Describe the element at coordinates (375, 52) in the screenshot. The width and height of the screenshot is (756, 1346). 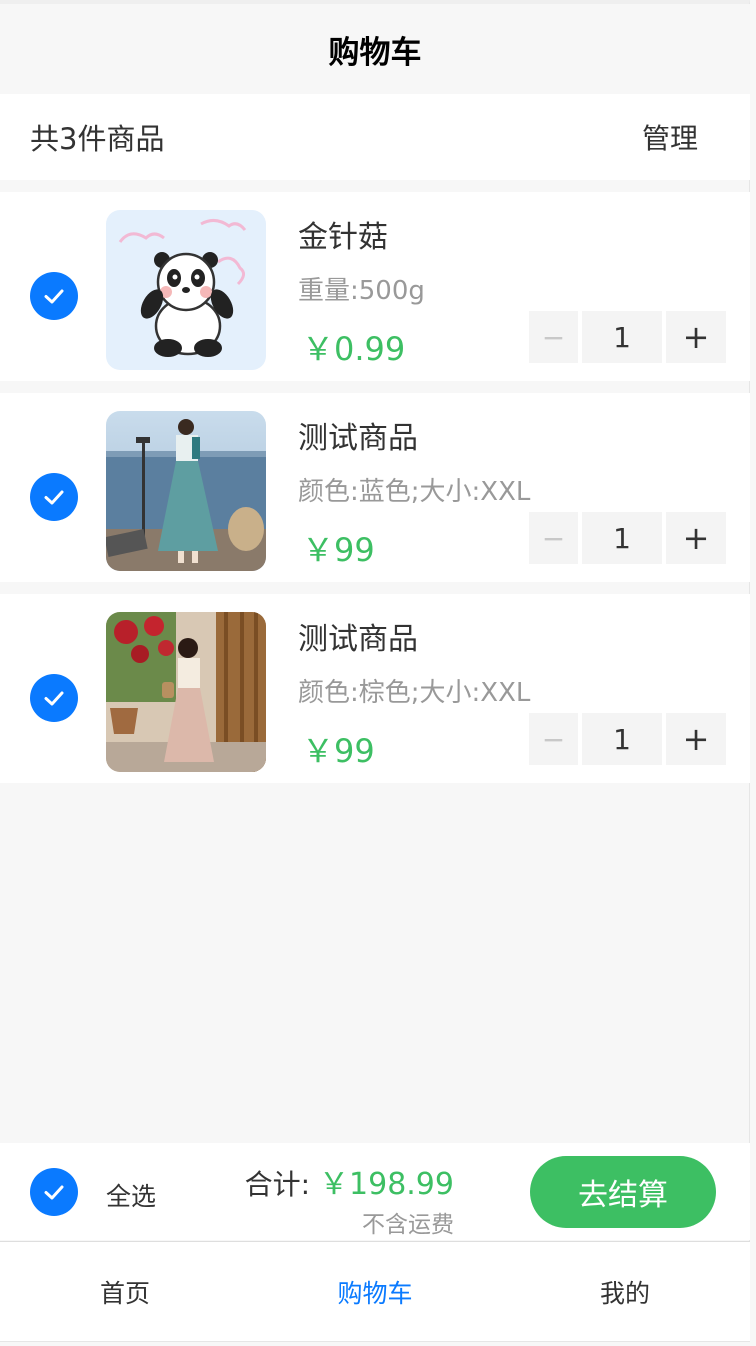
I see `page-title: 购物车` at that location.